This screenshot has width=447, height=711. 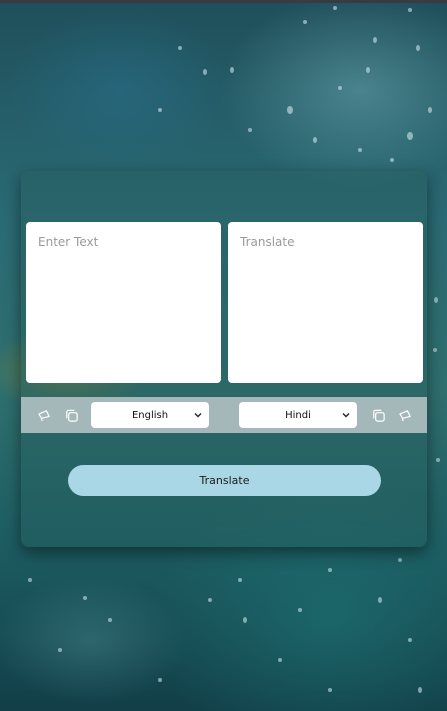 I want to click on target-language-label: Hindi, so click(x=298, y=415).